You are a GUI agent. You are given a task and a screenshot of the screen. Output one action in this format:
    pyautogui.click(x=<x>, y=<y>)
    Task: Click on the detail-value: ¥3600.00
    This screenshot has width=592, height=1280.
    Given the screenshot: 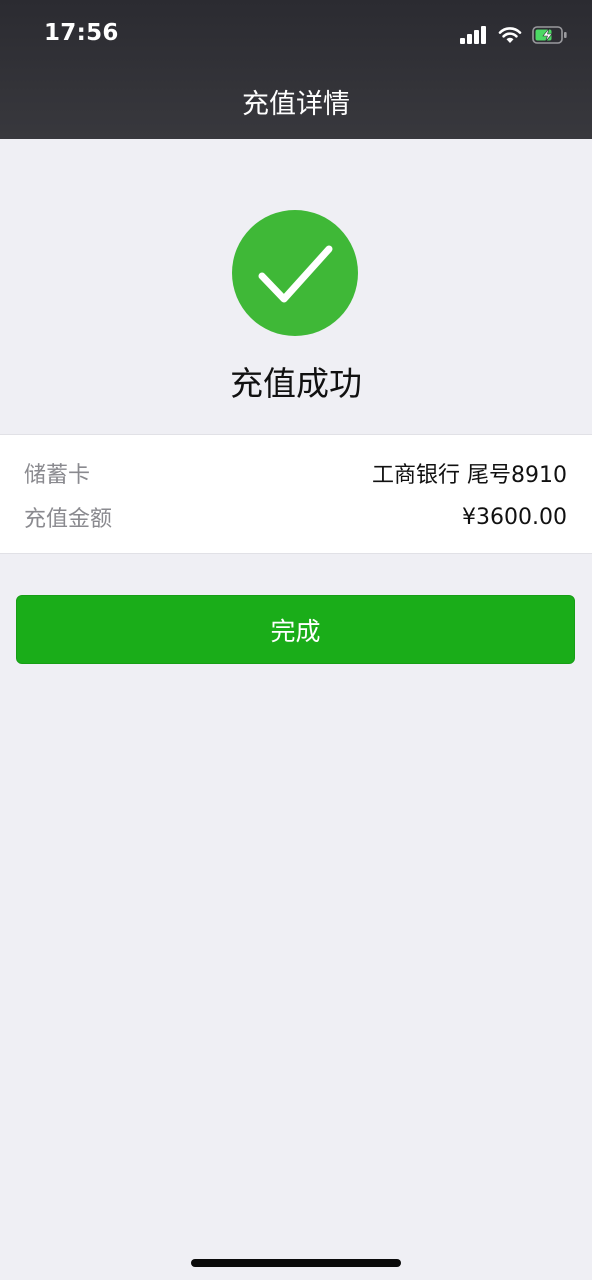 What is the action you would take?
    pyautogui.click(x=514, y=517)
    